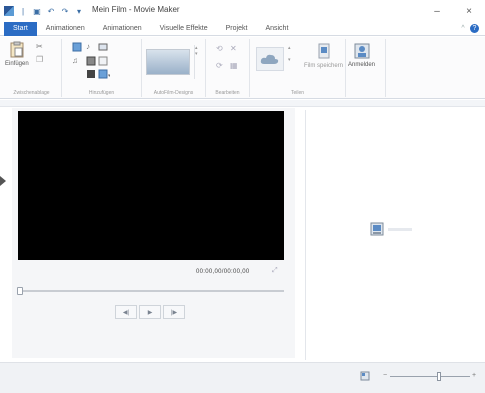 The width and height of the screenshot is (485, 393). I want to click on cut-icon: ✂, so click(40, 46).